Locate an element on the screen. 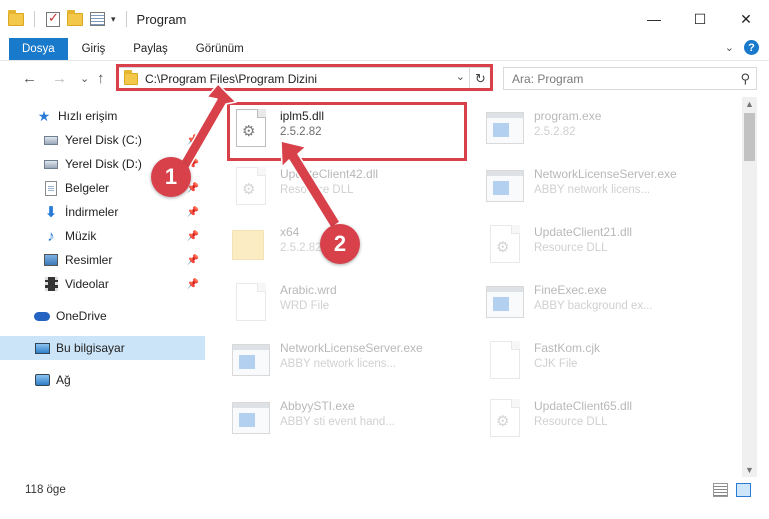  search-icon: ⚲ is located at coordinates (745, 79).